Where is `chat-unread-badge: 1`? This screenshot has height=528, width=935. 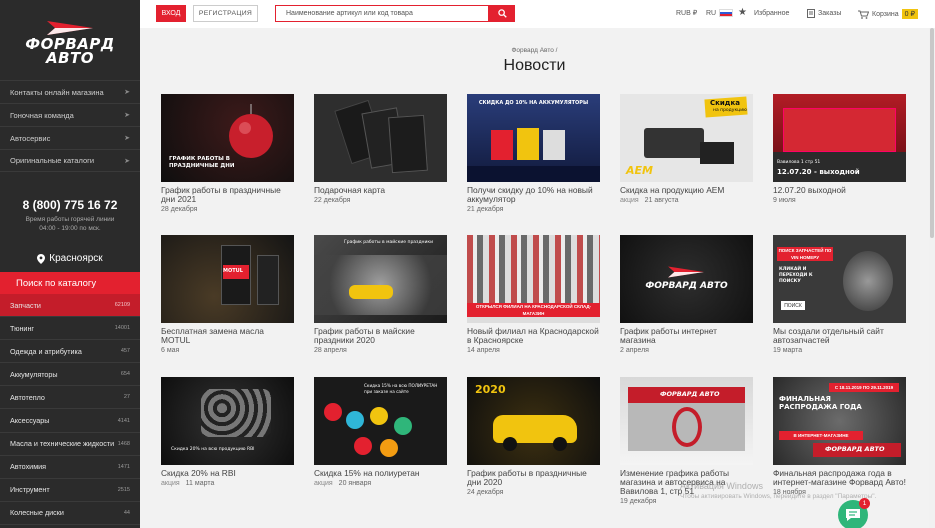 chat-unread-badge: 1 is located at coordinates (864, 503).